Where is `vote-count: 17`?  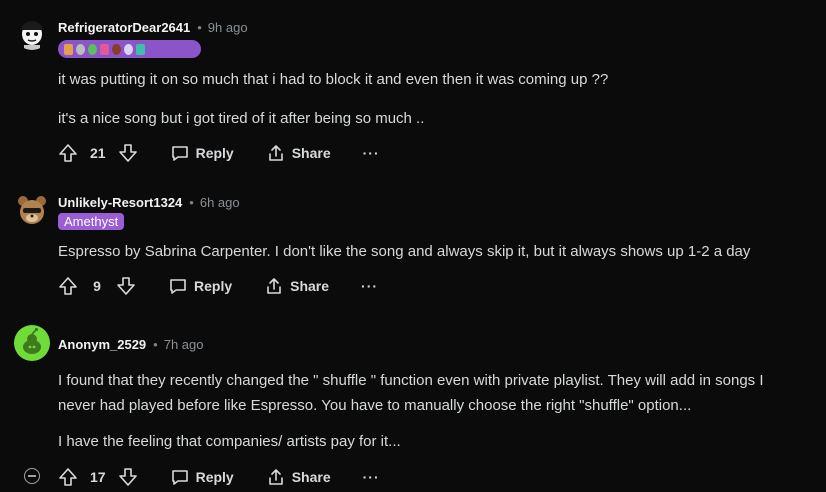
vote-count: 17 is located at coordinates (98, 477).